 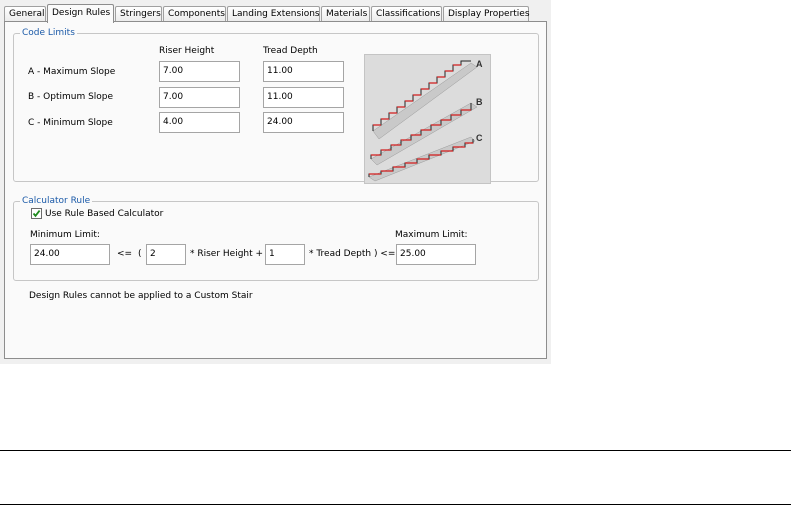 What do you see at coordinates (70, 254) in the screenshot?
I see `minimum-limit-input: 24.00` at bounding box center [70, 254].